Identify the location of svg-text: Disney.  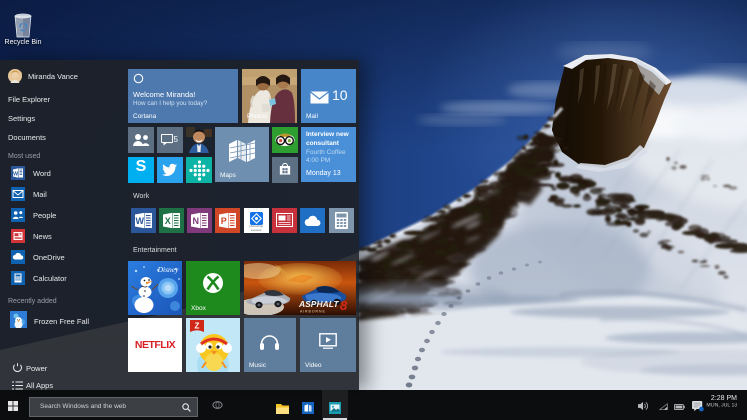
(168, 269).